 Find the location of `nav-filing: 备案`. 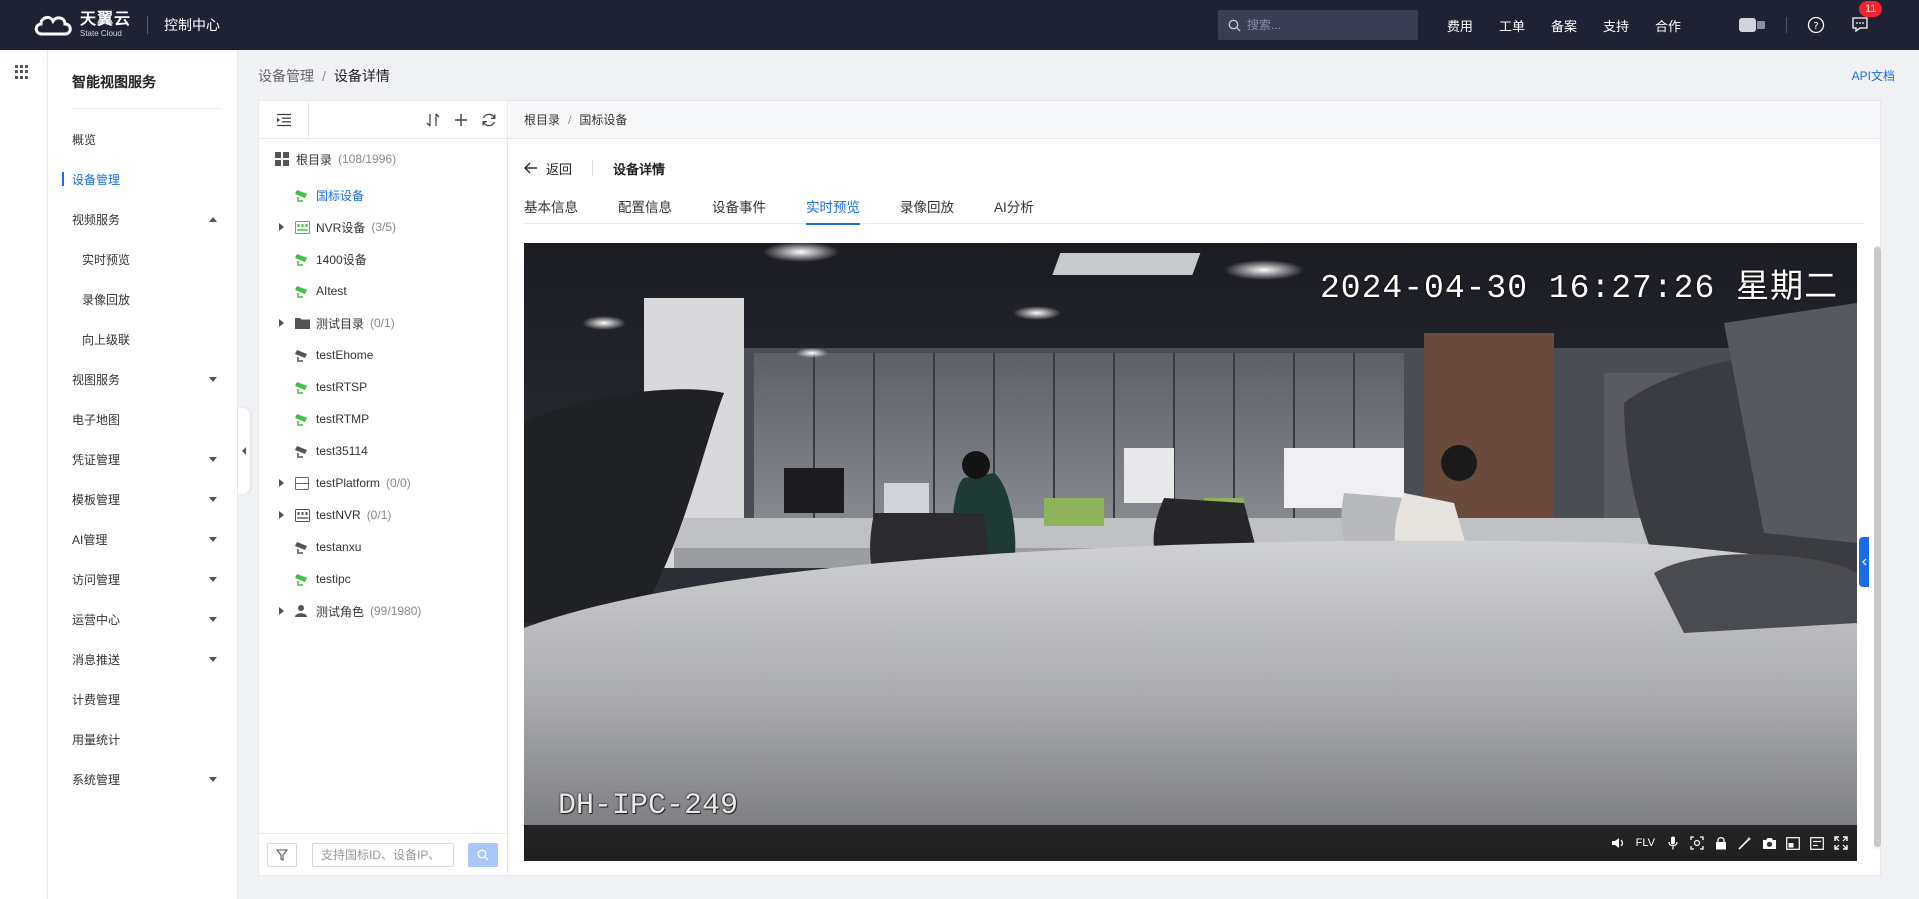

nav-filing: 备案 is located at coordinates (1564, 25).